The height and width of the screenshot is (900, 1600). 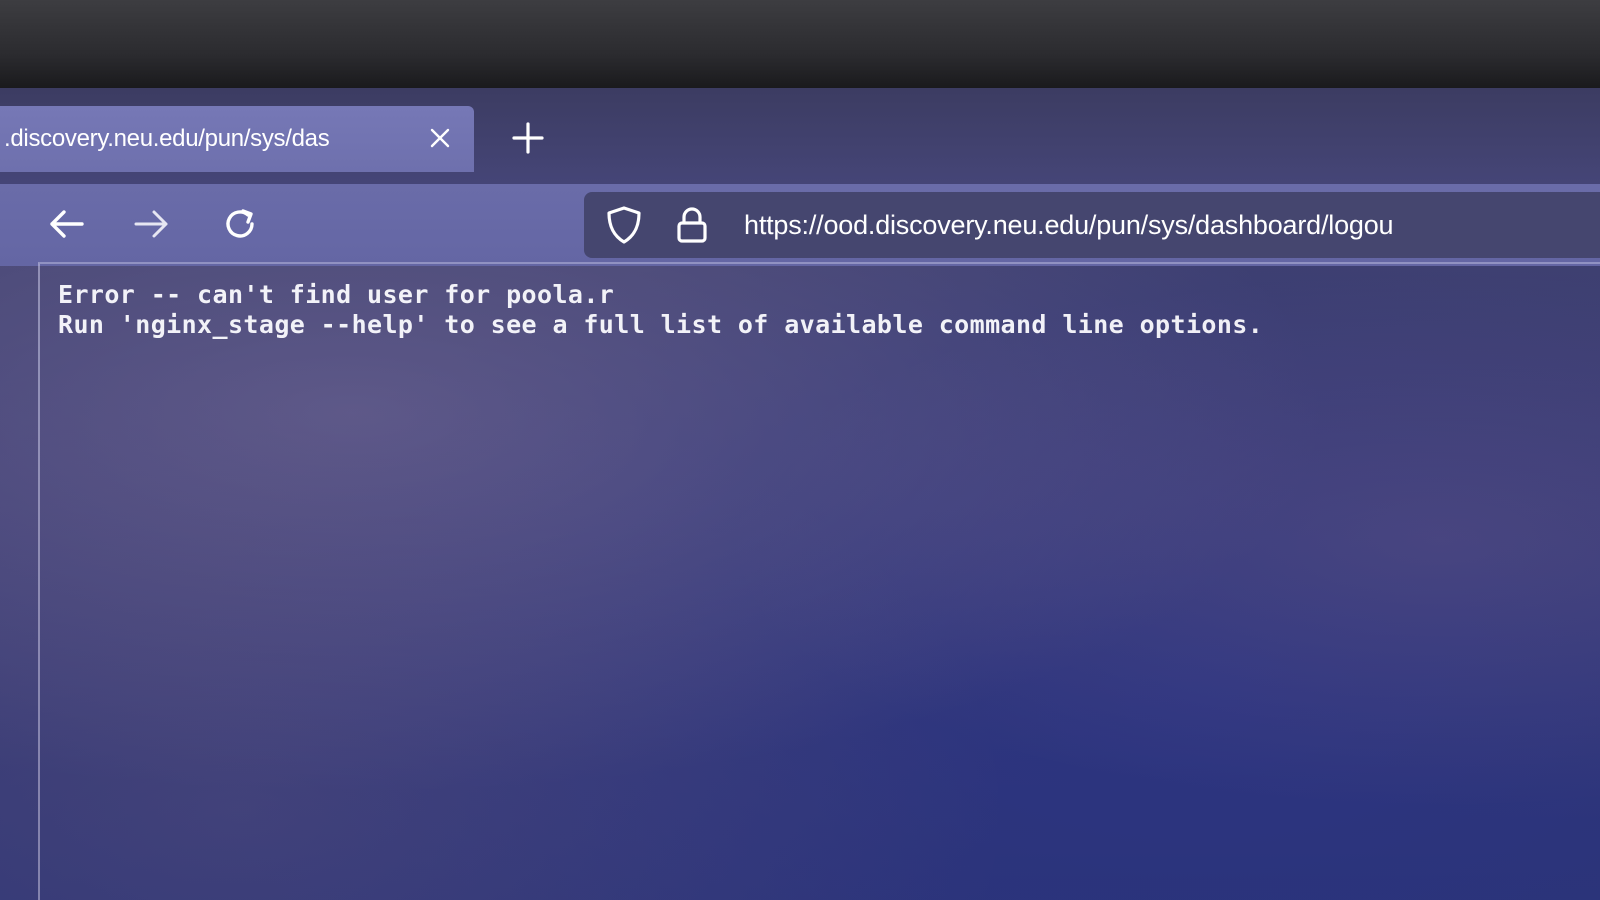 What do you see at coordinates (440, 138) in the screenshot?
I see `close-icon` at bounding box center [440, 138].